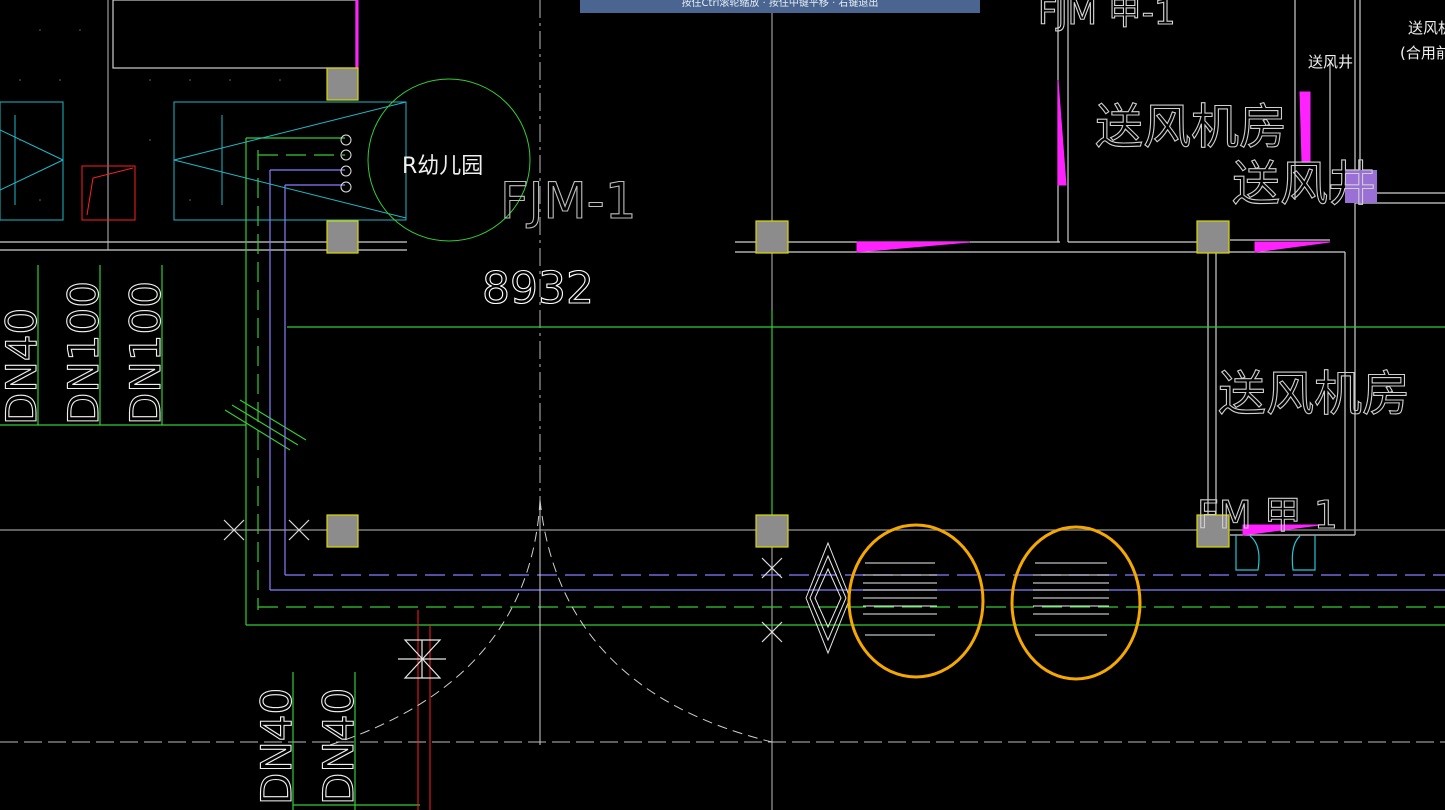 This screenshot has height=810, width=1445. Describe the element at coordinates (83, 353) in the screenshot. I see `pipe-label-2: DN100` at that location.